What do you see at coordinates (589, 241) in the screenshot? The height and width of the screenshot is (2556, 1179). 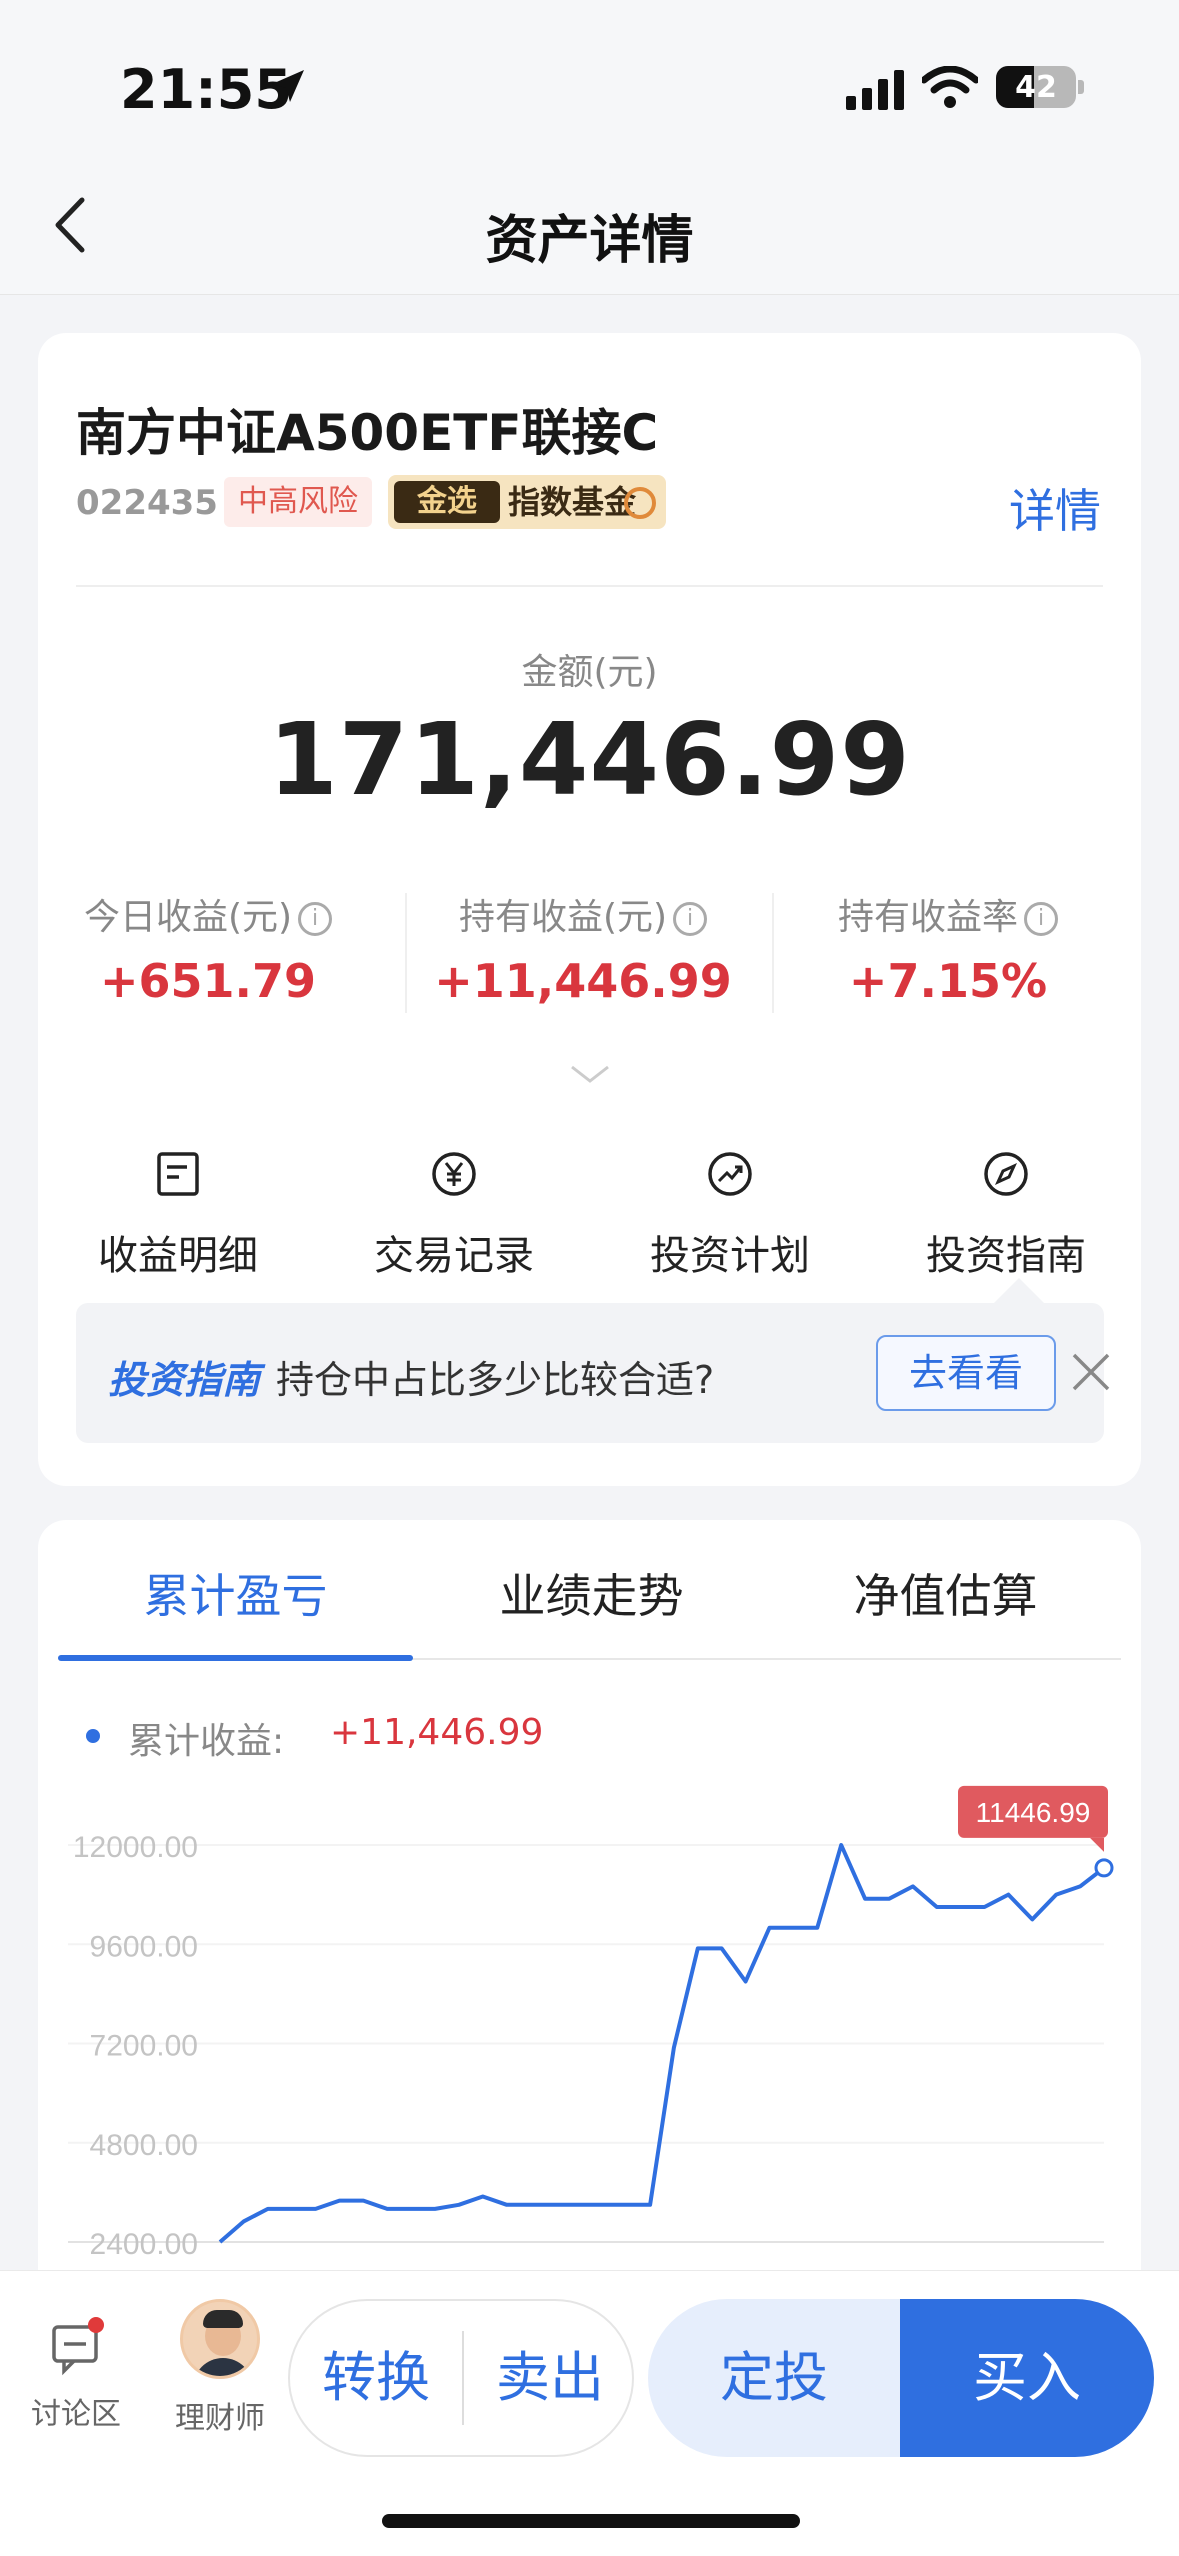 I see `page-title: 资产详情` at bounding box center [589, 241].